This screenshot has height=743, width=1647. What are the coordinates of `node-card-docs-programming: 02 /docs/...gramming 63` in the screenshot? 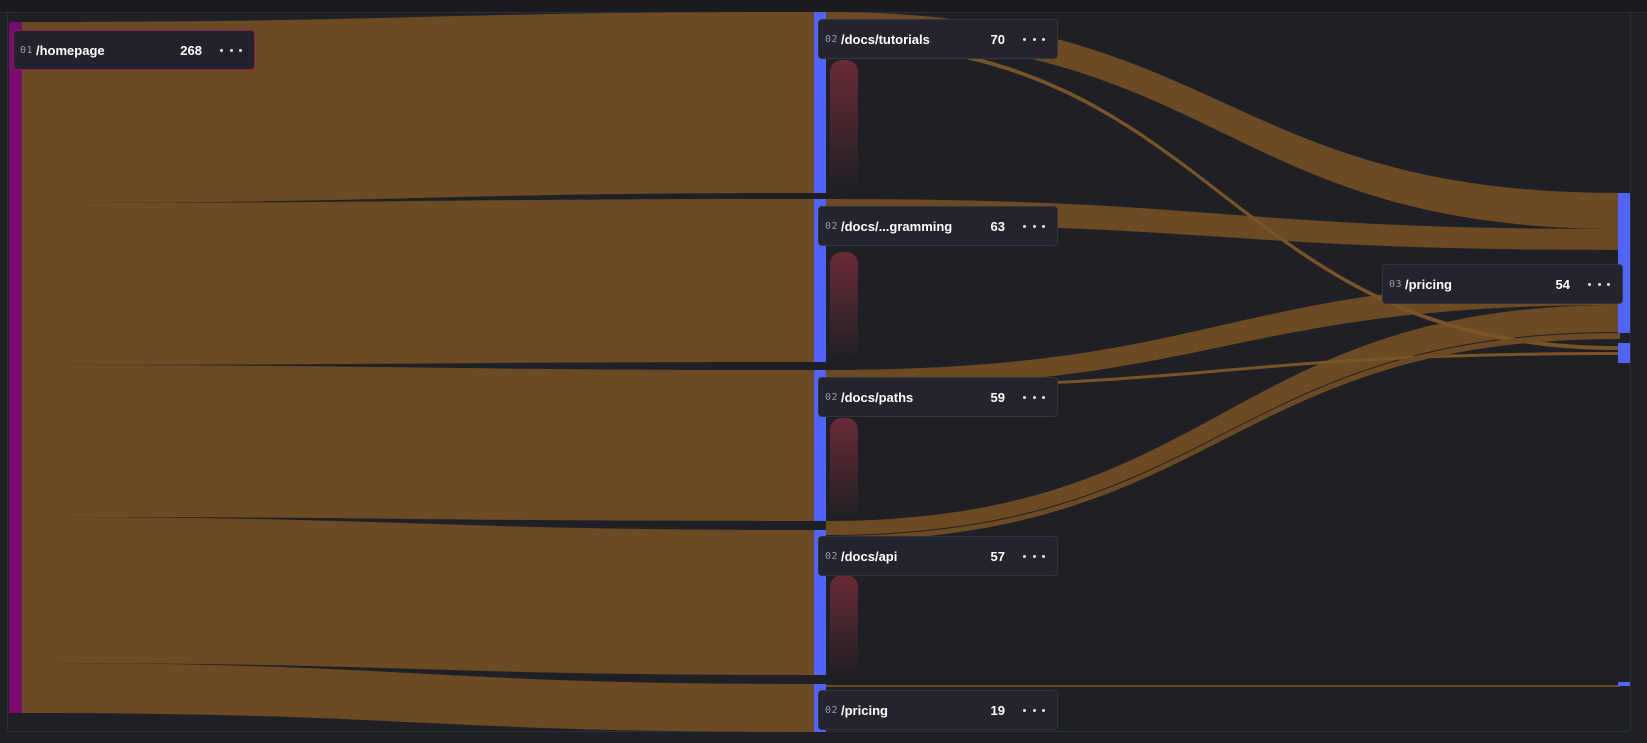 It's located at (938, 226).